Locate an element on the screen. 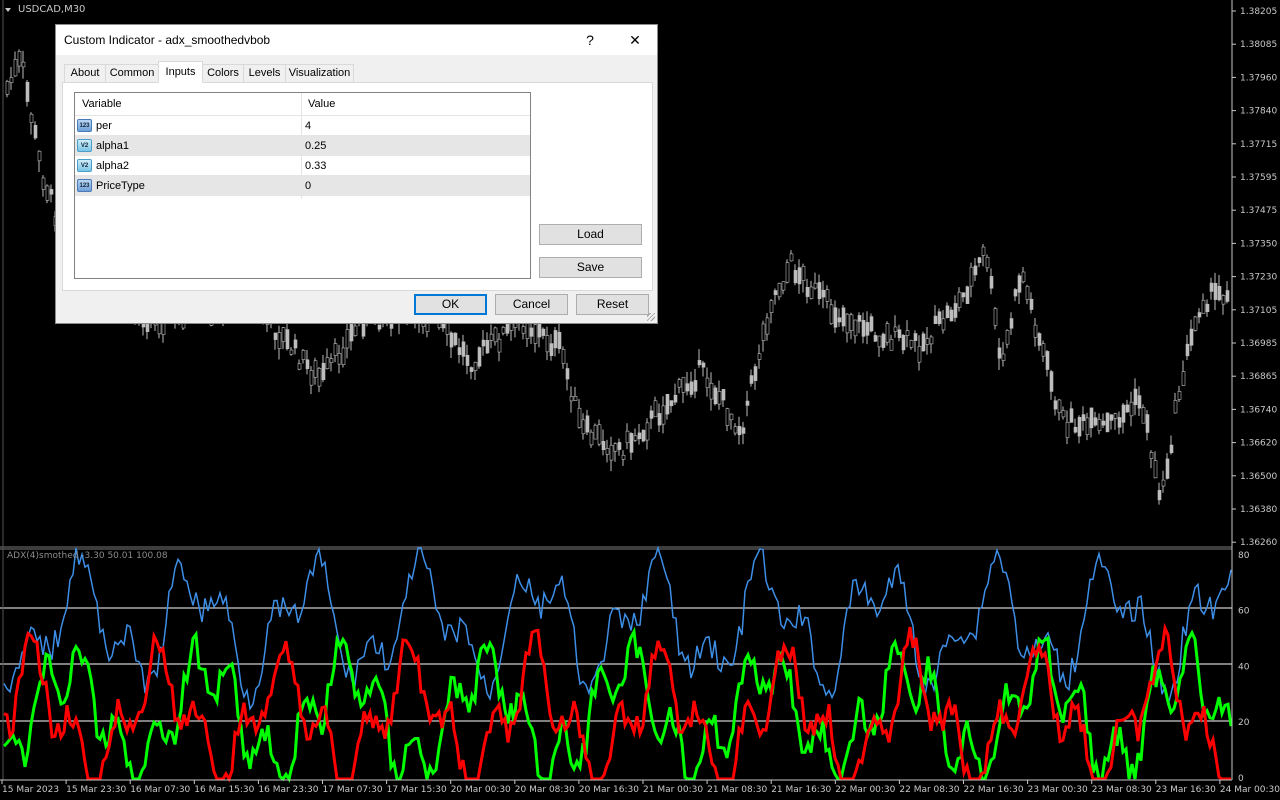  time-tick-label: 15 Mar 2023 is located at coordinates (30, 790).